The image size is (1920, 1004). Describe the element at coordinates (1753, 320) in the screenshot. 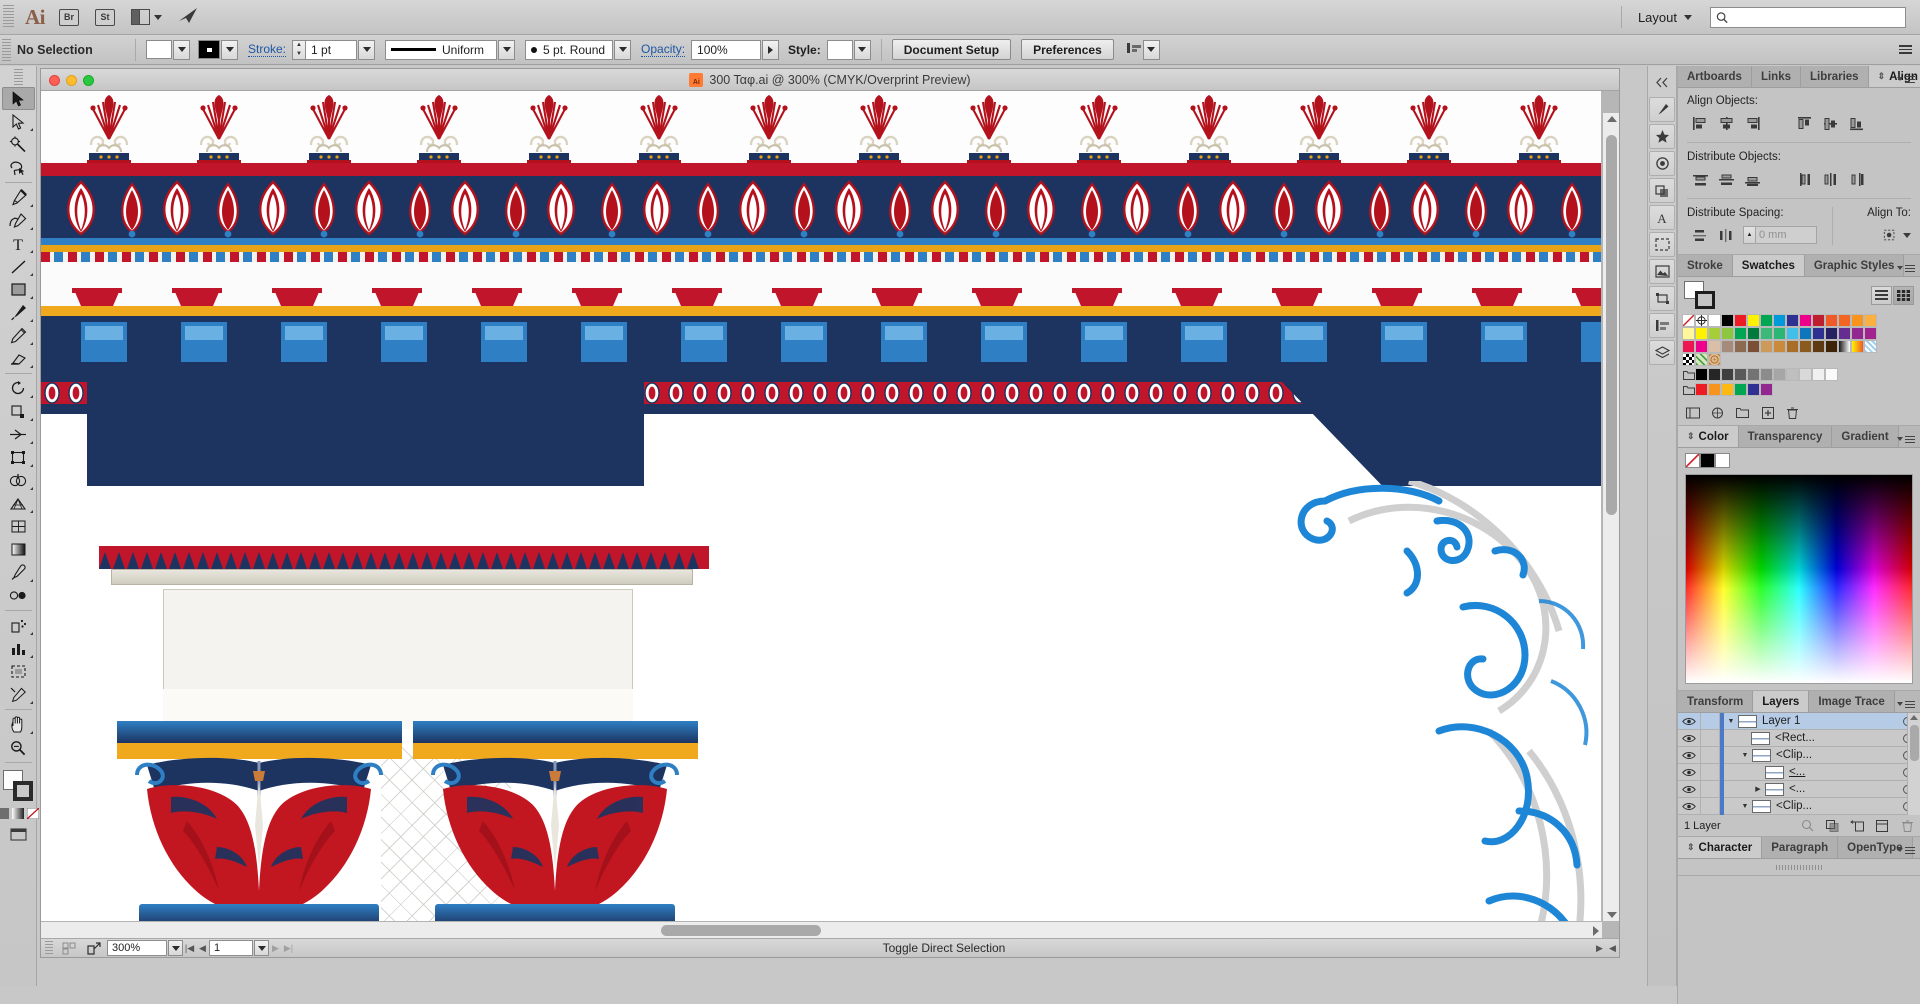

I see `swatch-yellow` at that location.